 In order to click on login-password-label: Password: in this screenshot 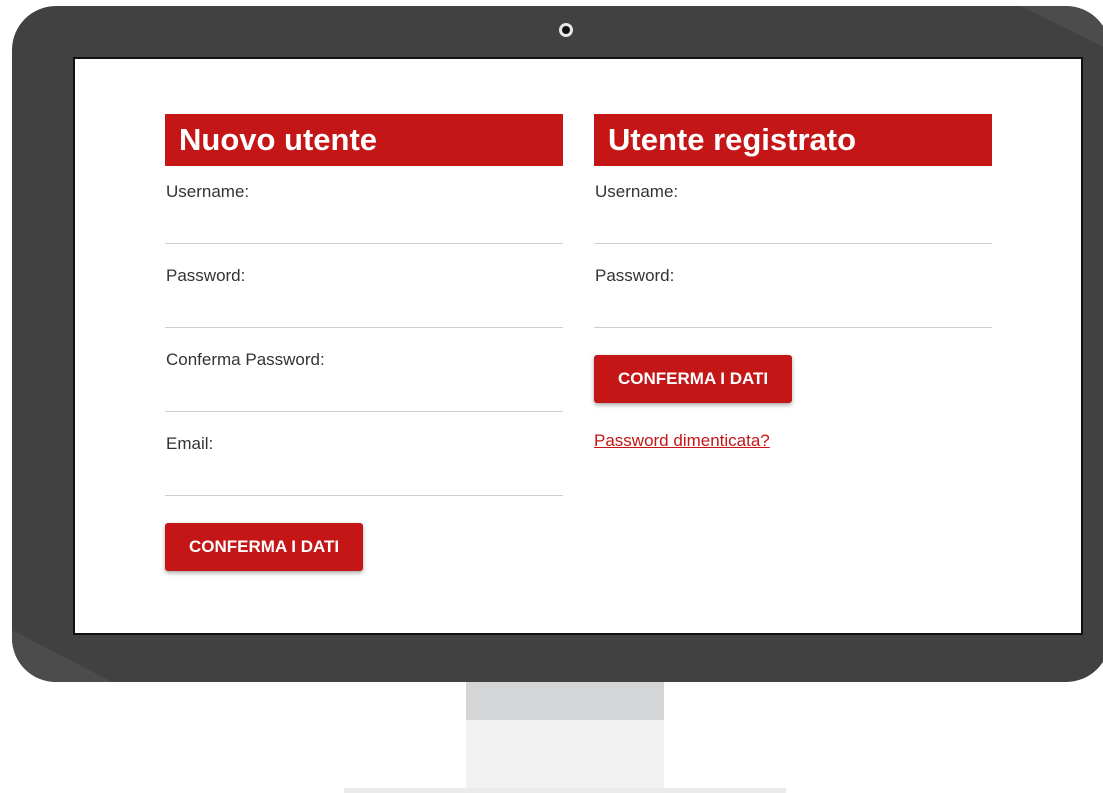, I will do `click(635, 275)`.